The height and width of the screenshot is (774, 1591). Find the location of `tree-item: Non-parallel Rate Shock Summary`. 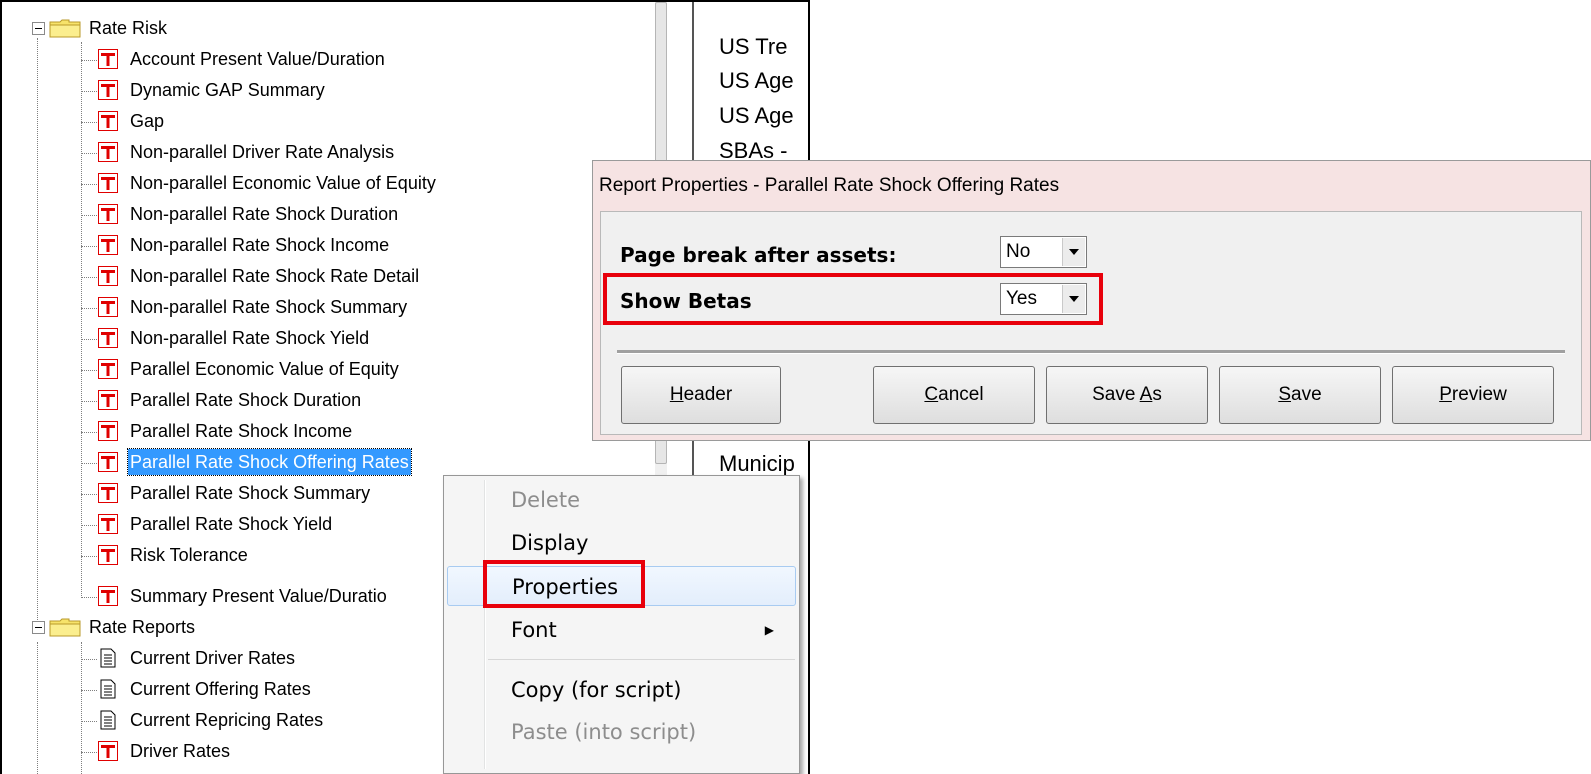

tree-item: Non-parallel Rate Shock Summary is located at coordinates (253, 307).